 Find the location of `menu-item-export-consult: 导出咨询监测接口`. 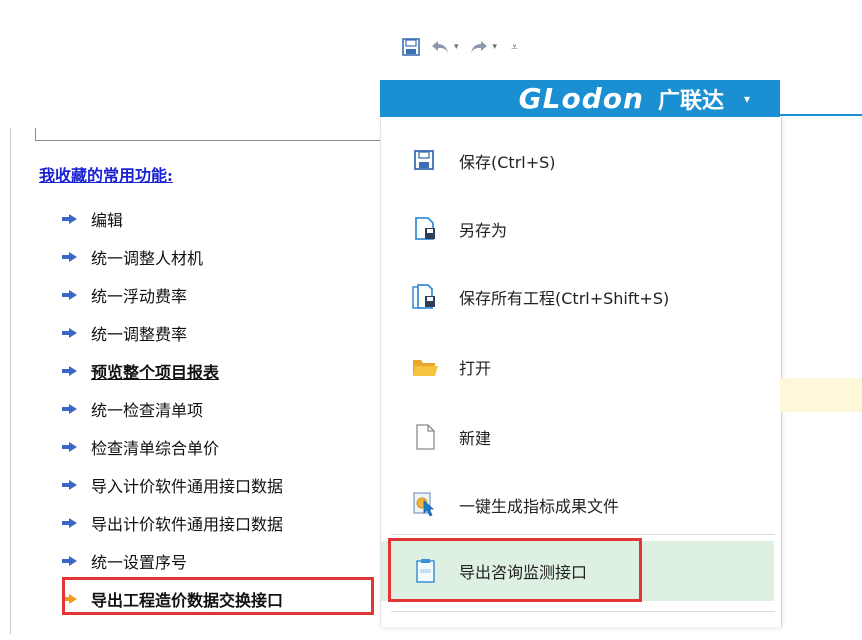

menu-item-export-consult: 导出咨询监测接口 is located at coordinates (577, 571).